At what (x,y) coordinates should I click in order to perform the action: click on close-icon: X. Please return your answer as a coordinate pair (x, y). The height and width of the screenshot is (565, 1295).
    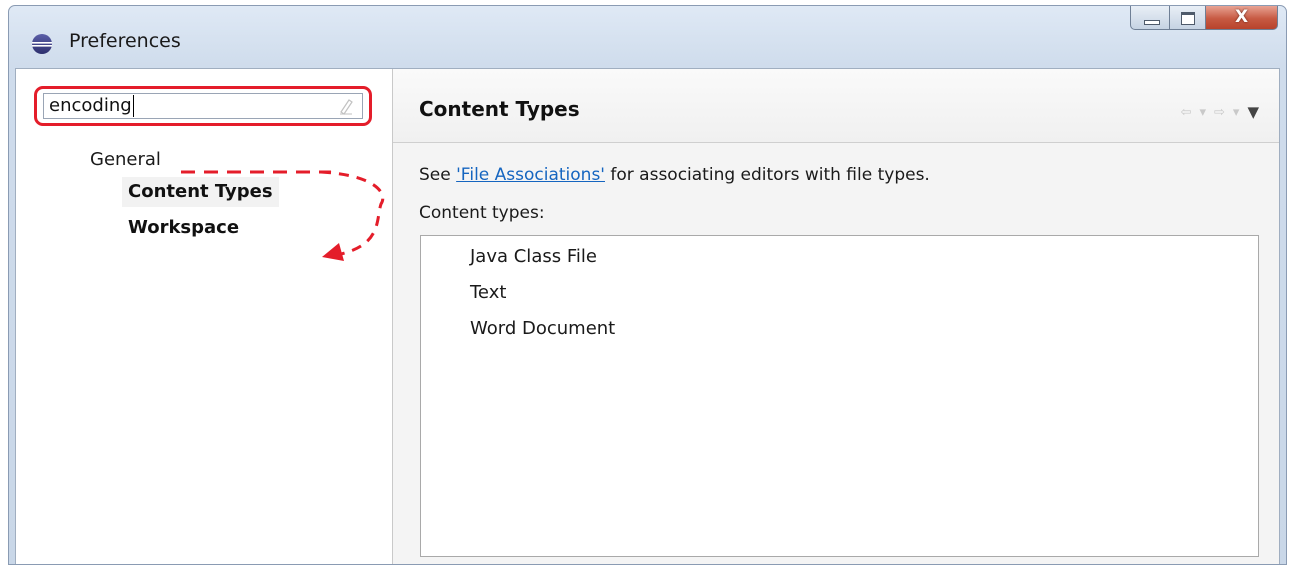
    Looking at the image, I should click on (1241, 17).